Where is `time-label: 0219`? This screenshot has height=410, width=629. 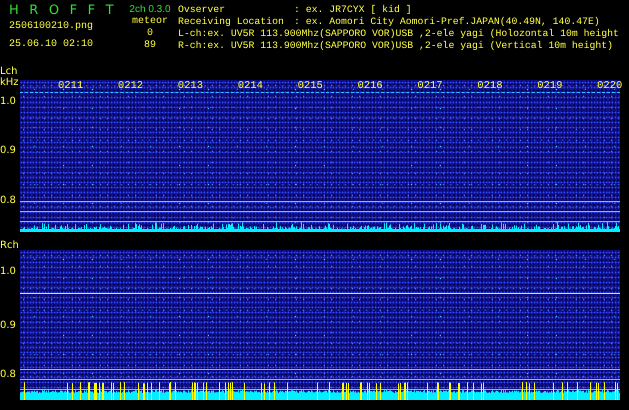 time-label: 0219 is located at coordinates (549, 86).